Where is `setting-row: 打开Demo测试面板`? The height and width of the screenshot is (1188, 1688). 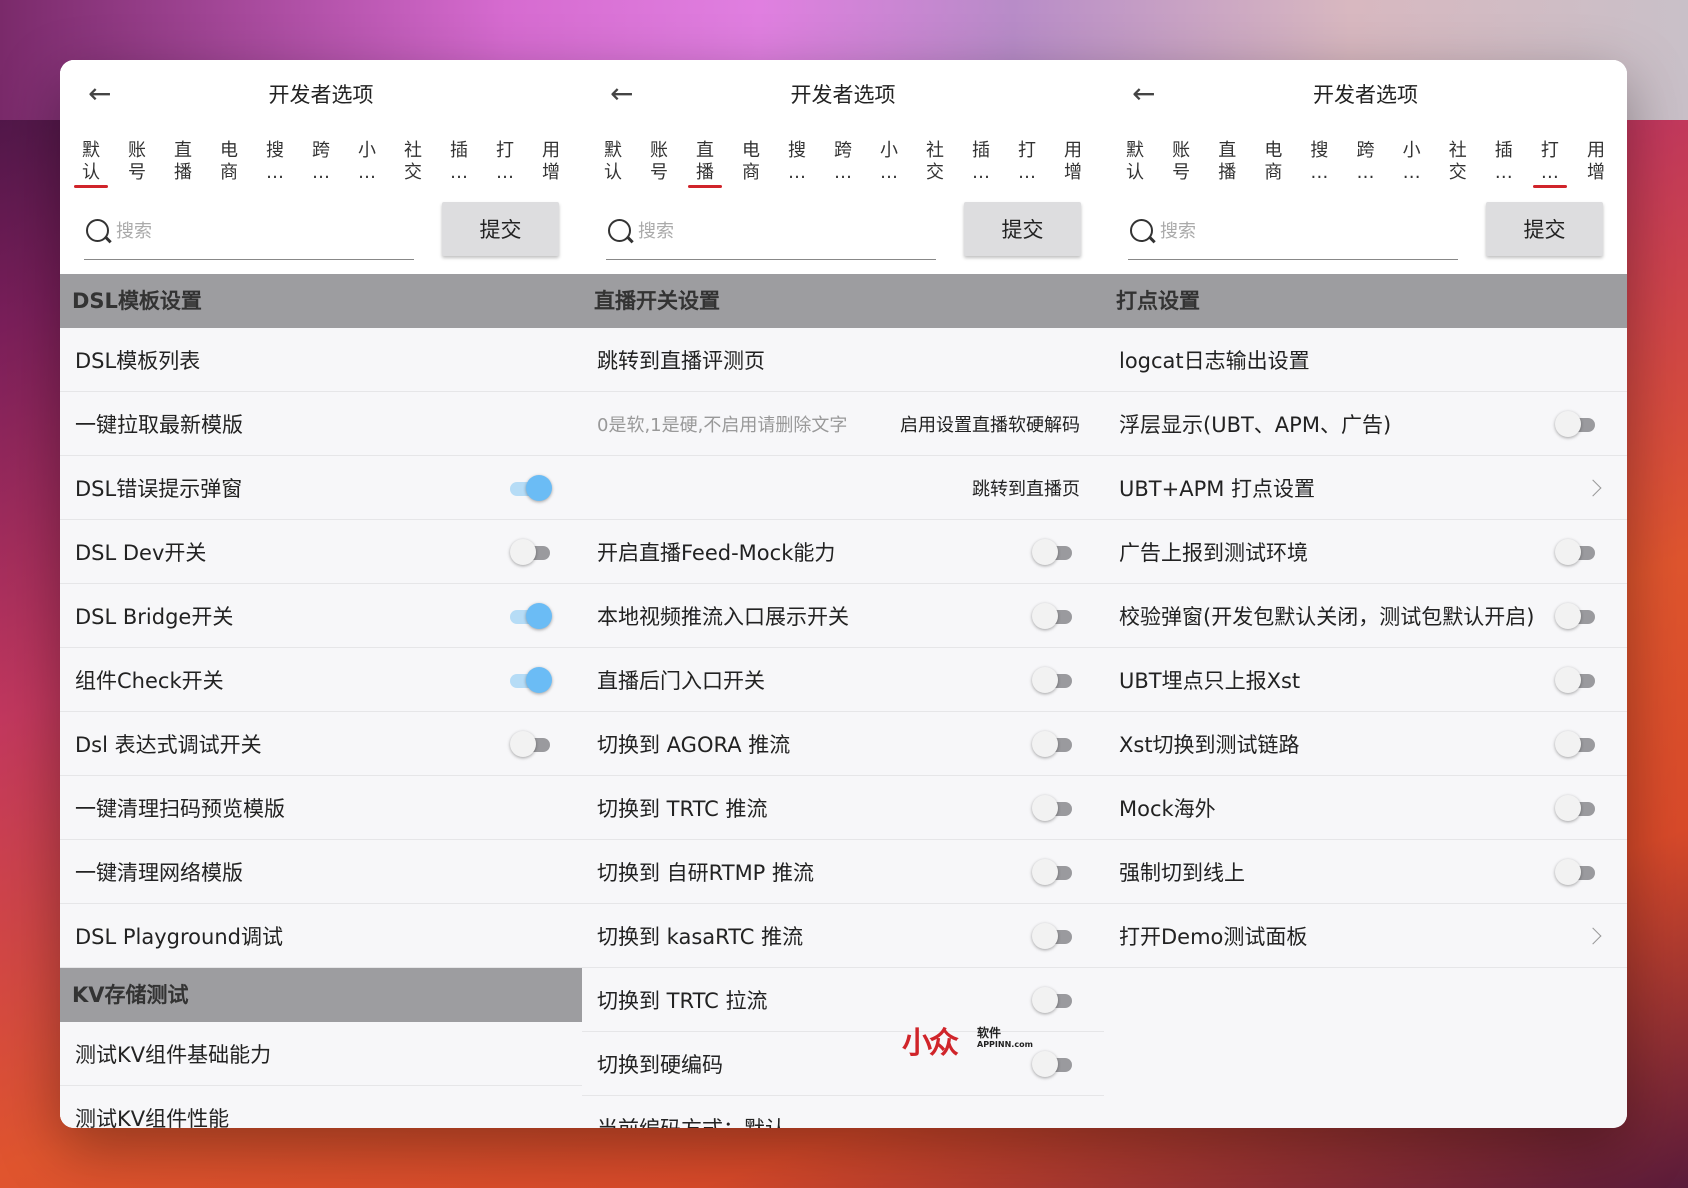 setting-row: 打开Demo测试面板 is located at coordinates (1365, 936).